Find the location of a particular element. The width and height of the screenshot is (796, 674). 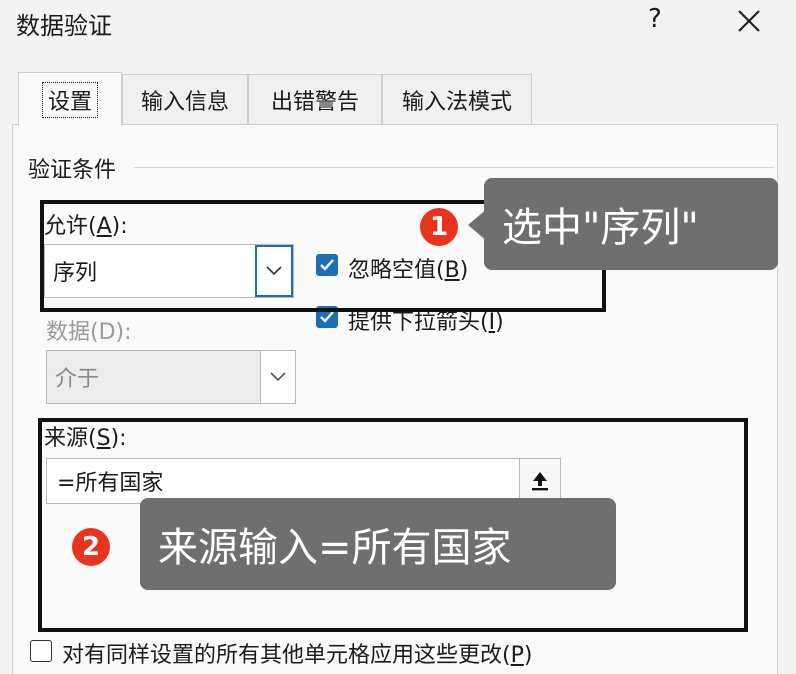

annotation-badge-1: 1 is located at coordinates (439, 227).